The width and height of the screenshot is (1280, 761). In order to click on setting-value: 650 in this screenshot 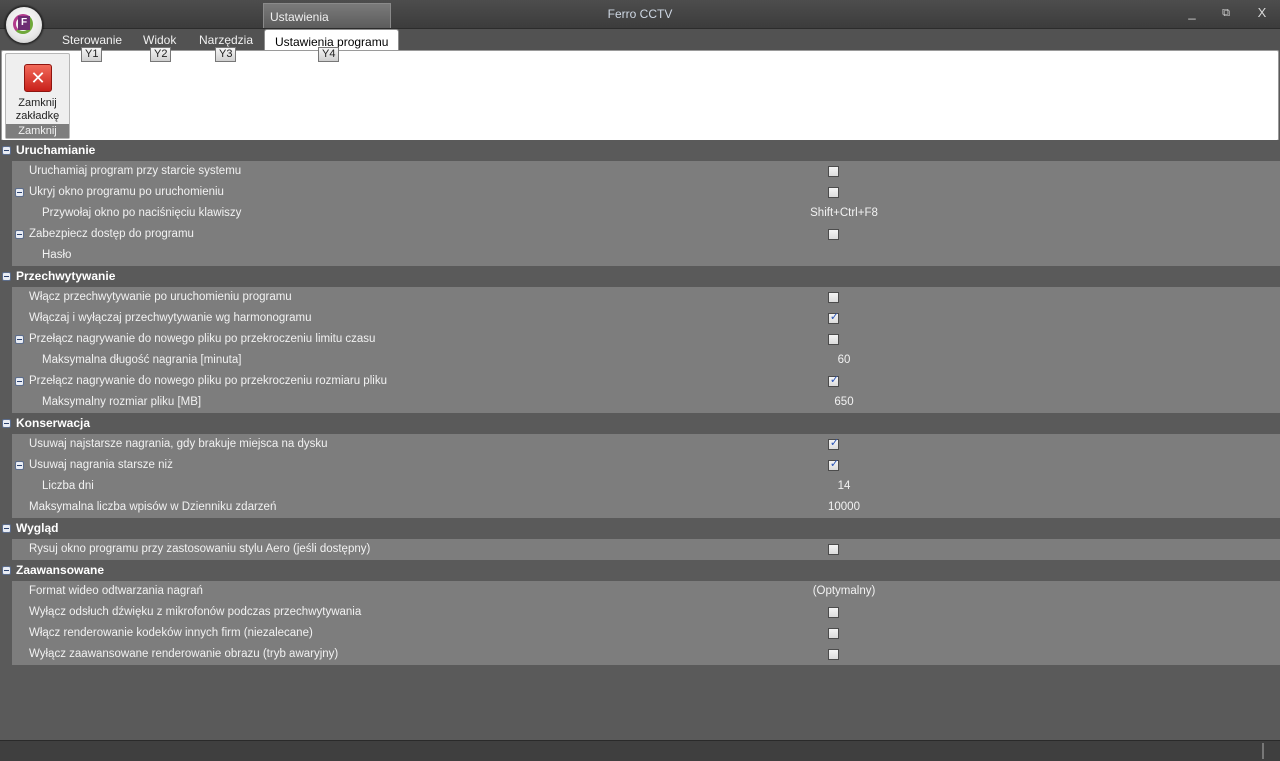, I will do `click(844, 402)`.